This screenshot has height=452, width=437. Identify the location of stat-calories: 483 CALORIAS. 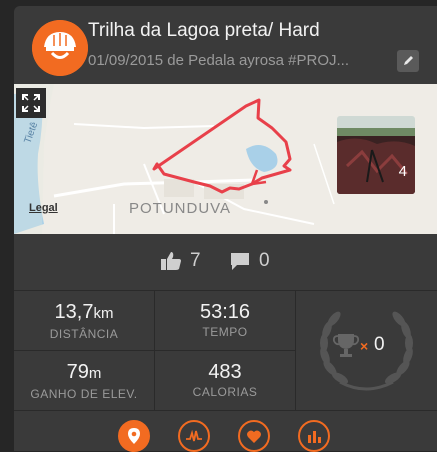
(225, 380).